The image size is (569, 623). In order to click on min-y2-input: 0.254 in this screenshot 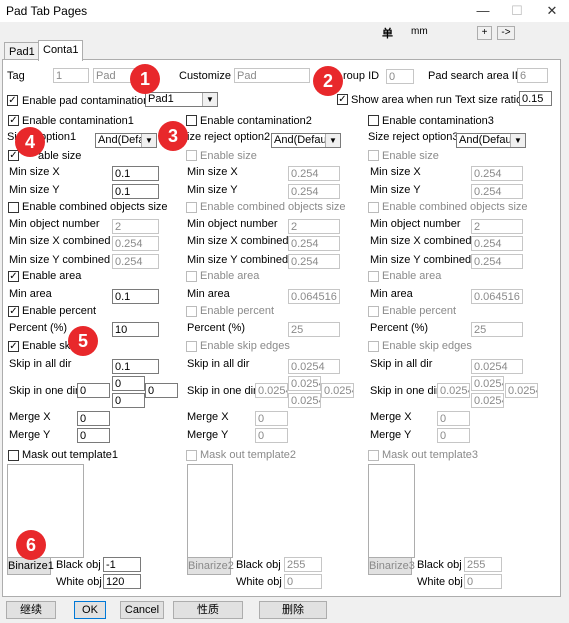, I will do `click(314, 191)`.